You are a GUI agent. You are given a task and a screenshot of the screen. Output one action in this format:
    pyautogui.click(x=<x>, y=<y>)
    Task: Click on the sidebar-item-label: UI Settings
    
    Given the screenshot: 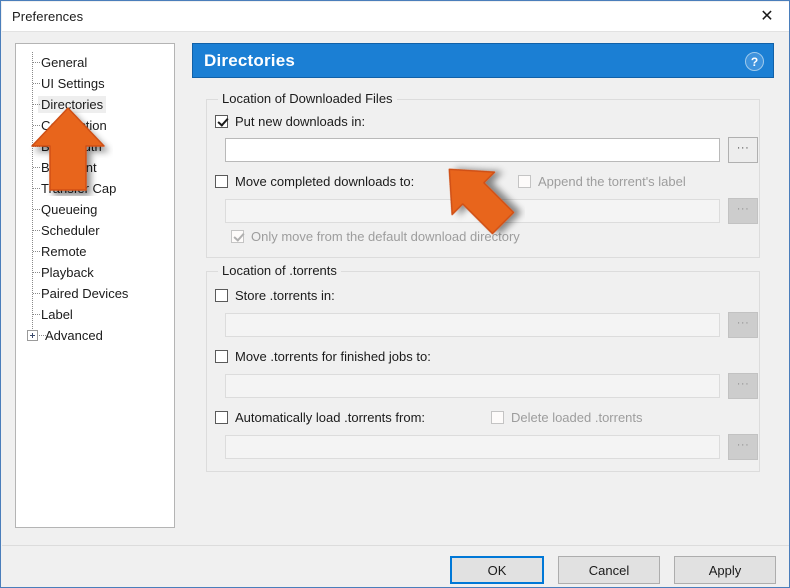 What is the action you would take?
    pyautogui.click(x=73, y=83)
    